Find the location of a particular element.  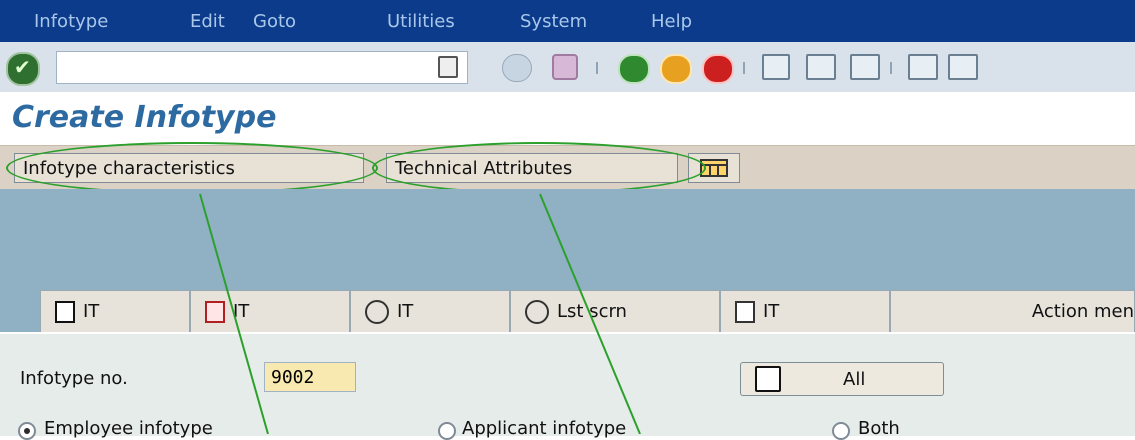

all-button: All is located at coordinates (842, 379).